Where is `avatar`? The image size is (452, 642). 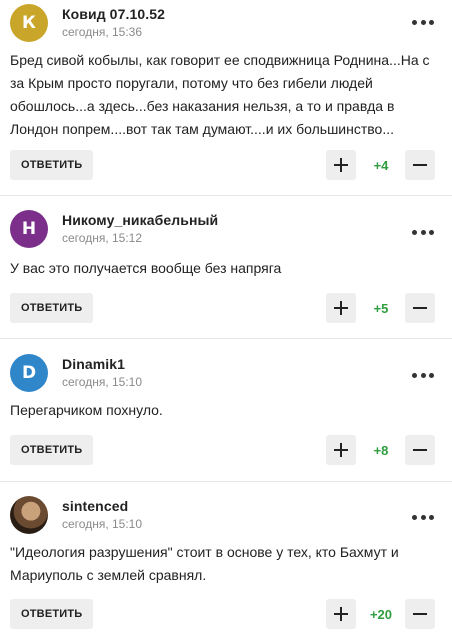 avatar is located at coordinates (29, 515).